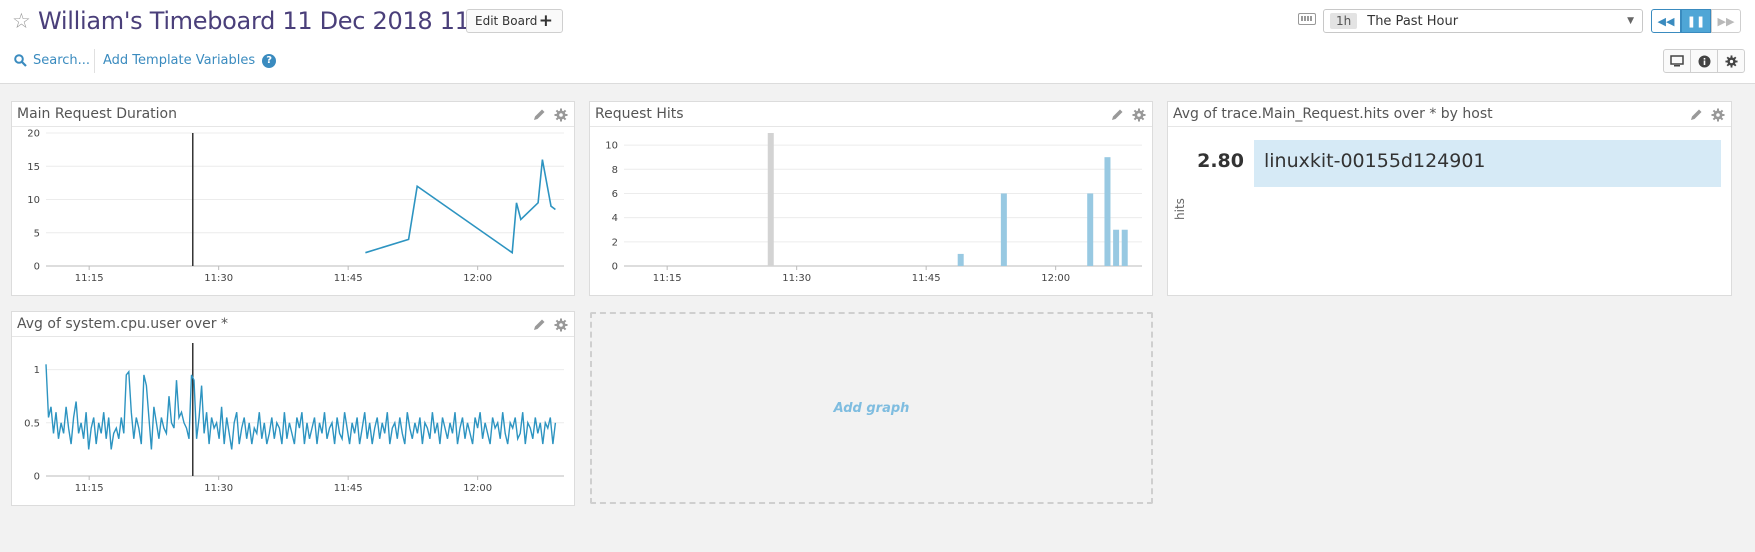 This screenshot has height=552, width=1755. Describe the element at coordinates (33, 167) in the screenshot. I see `y-tick-label: 15` at that location.